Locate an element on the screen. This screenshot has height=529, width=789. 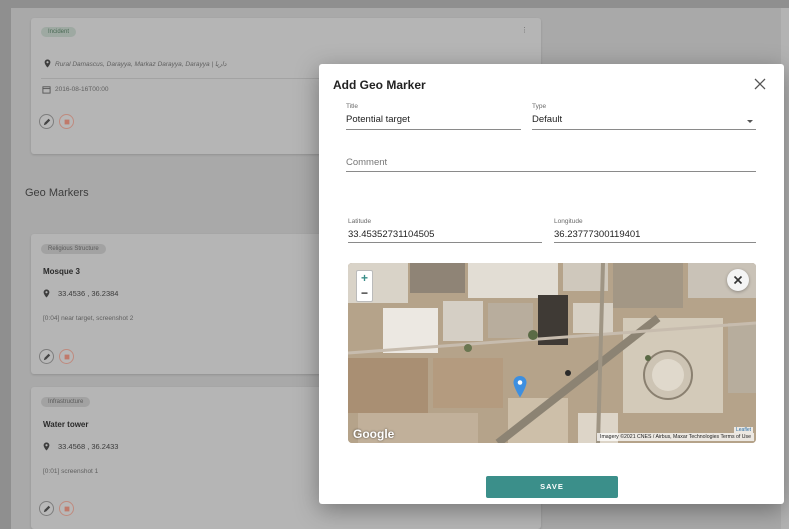
type-select: Default is located at coordinates (547, 119).